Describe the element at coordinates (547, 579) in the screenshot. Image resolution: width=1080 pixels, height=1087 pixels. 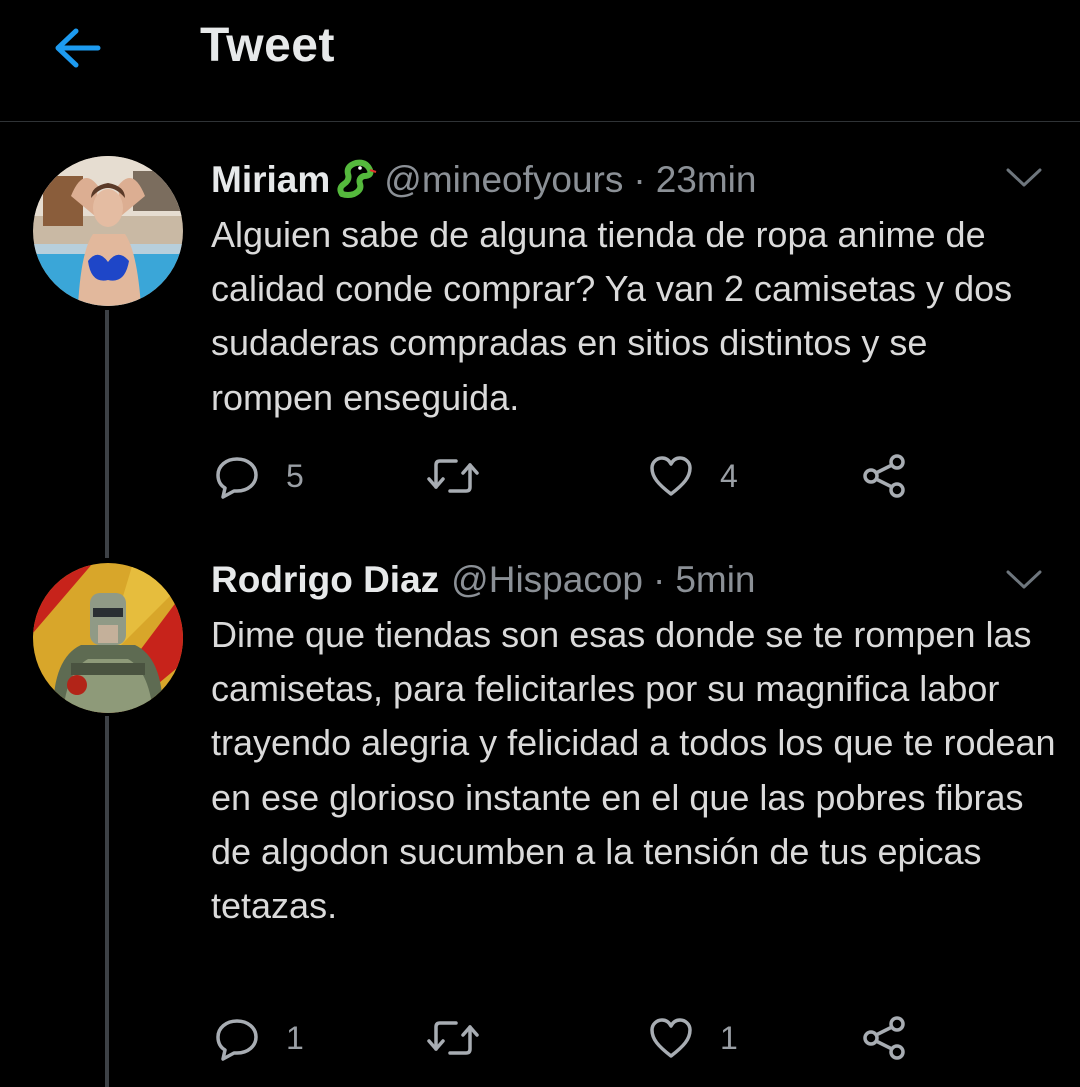
I see `author-handle: @Hispacop` at that location.